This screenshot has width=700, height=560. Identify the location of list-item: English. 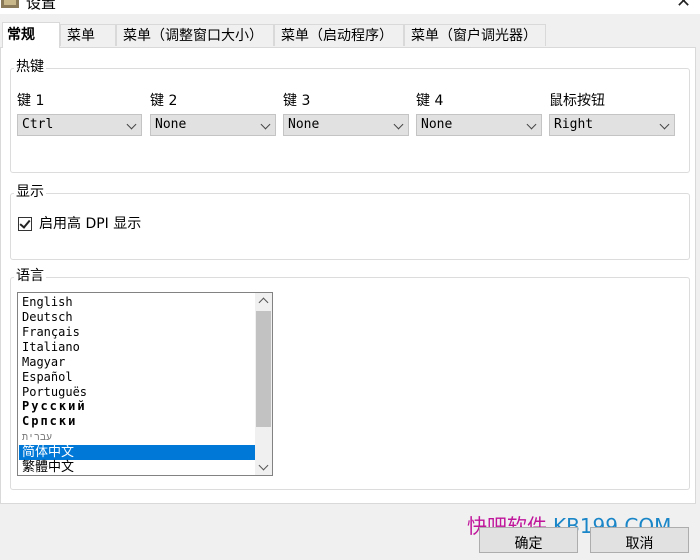
(137, 302).